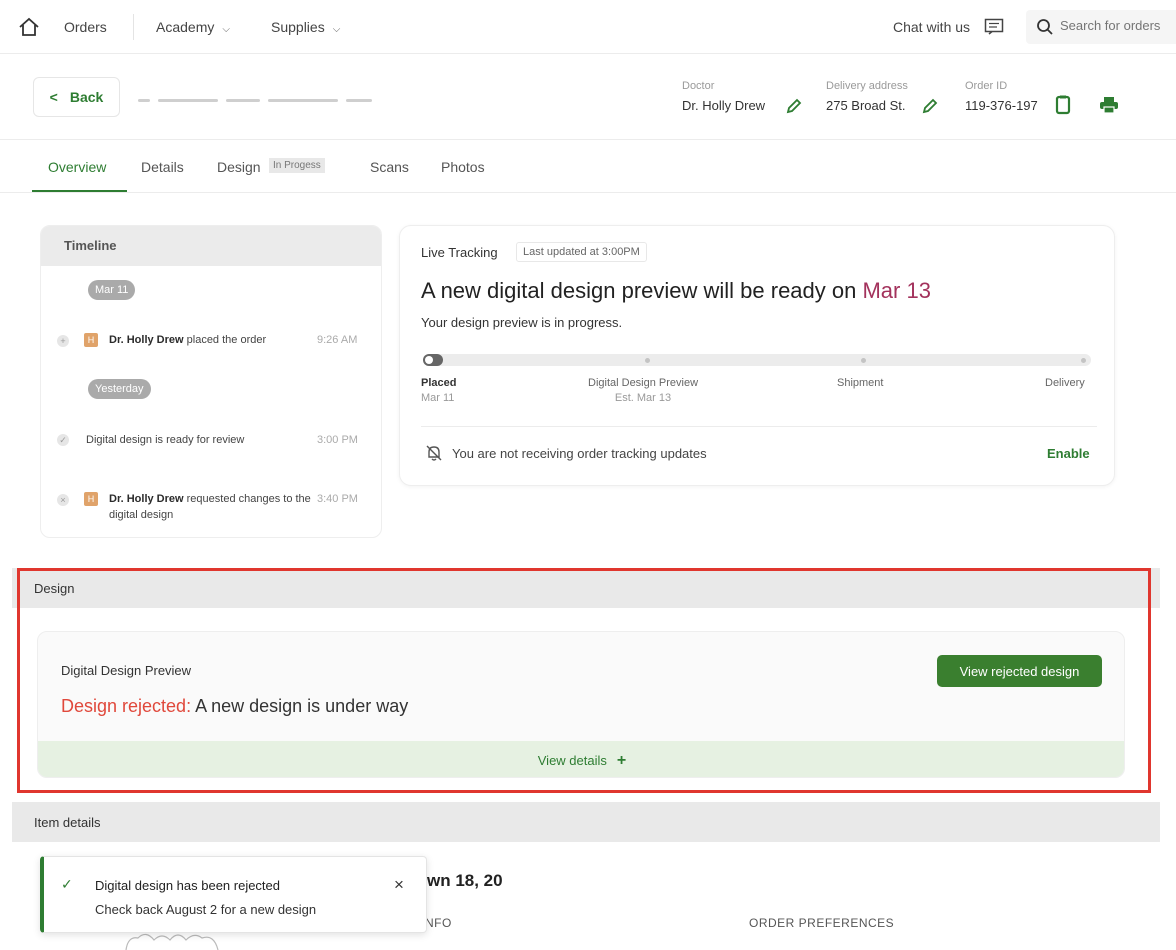 The width and height of the screenshot is (1176, 950). What do you see at coordinates (337, 340) in the screenshot?
I see `event-time: 9:26 AM` at bounding box center [337, 340].